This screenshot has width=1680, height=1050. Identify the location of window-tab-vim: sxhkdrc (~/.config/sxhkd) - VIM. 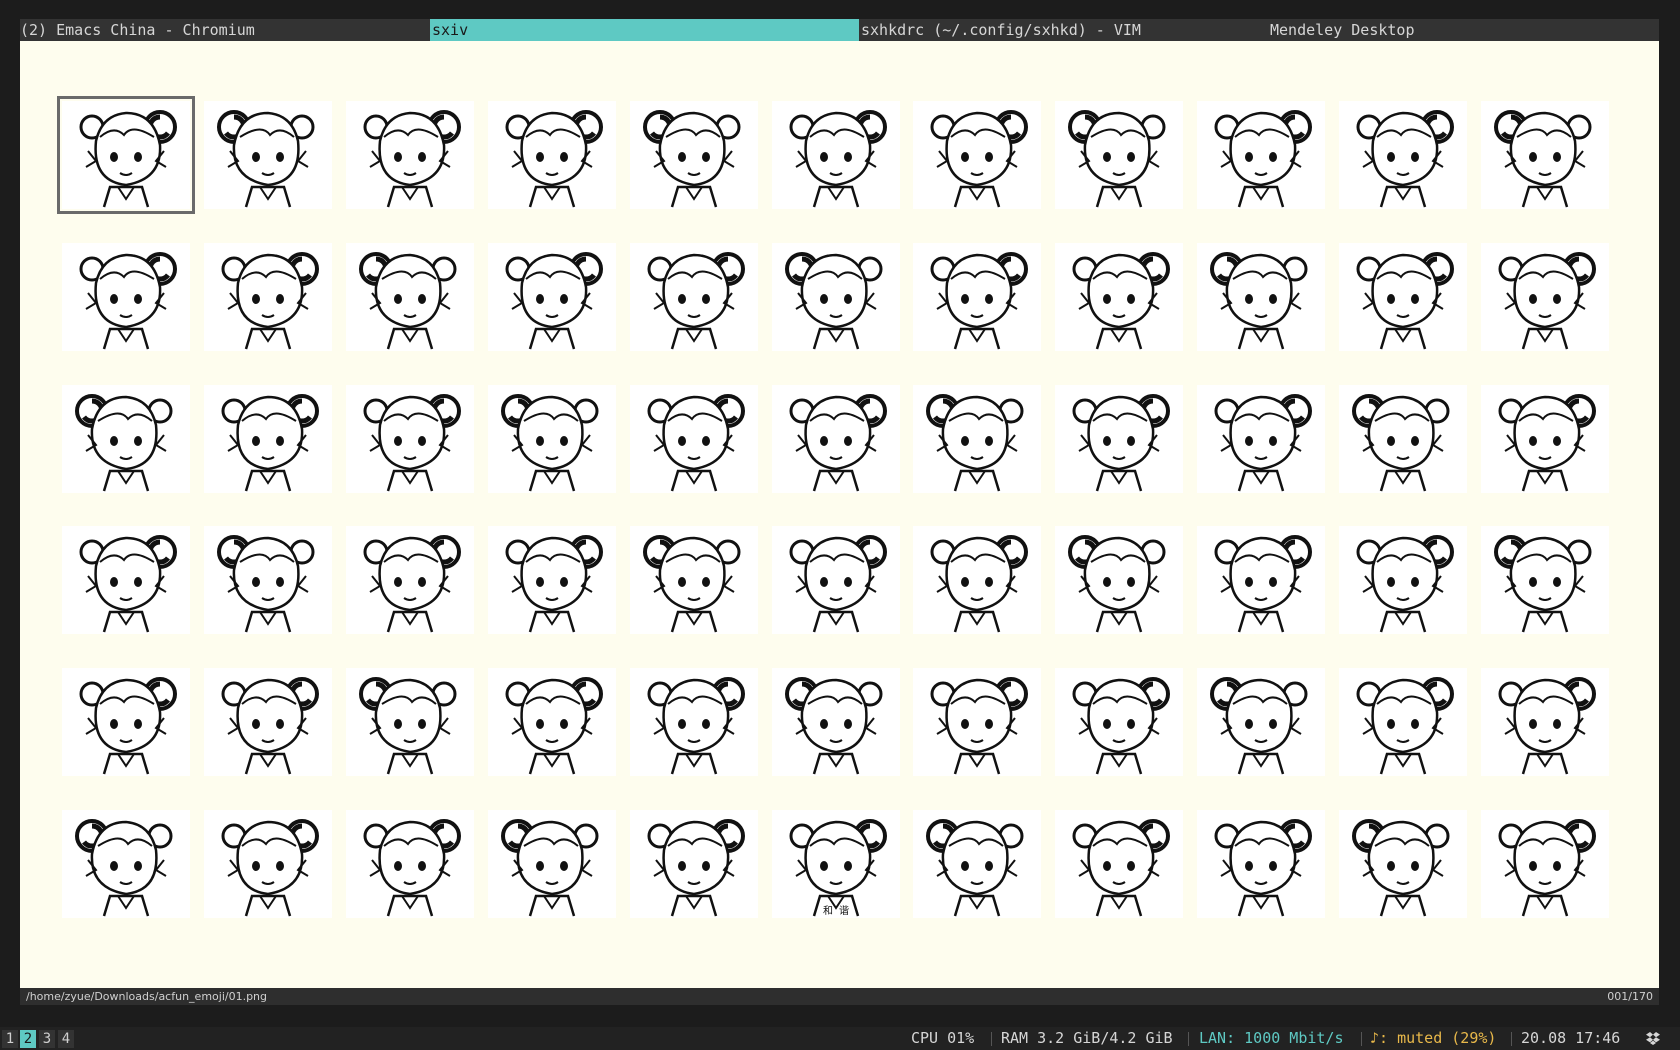
(1061, 30).